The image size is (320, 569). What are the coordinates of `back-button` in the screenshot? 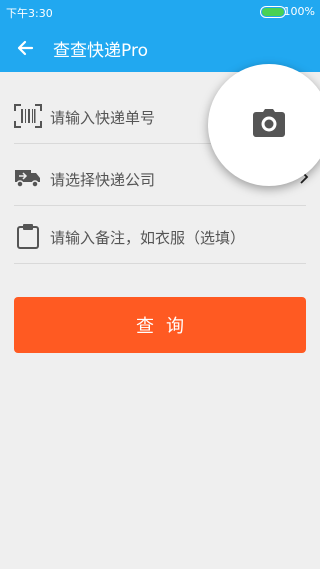 It's located at (25, 48).